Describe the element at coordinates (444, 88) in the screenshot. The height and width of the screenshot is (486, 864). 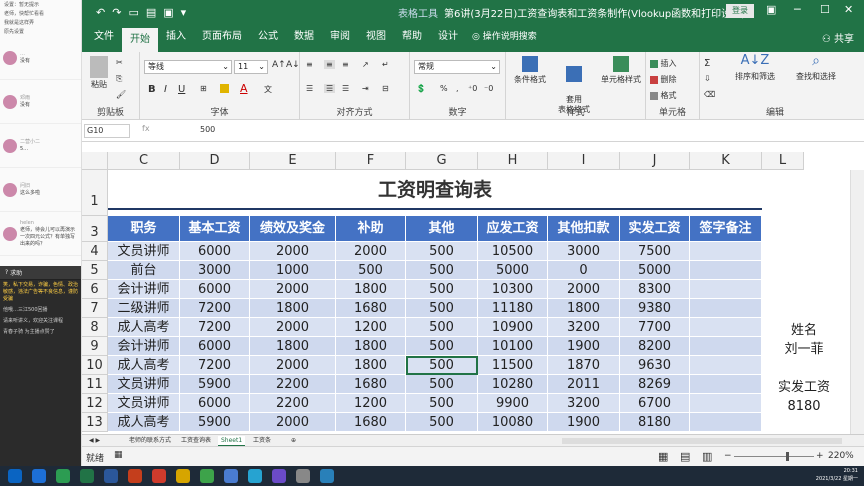
I see `percent-icon: %` at that location.